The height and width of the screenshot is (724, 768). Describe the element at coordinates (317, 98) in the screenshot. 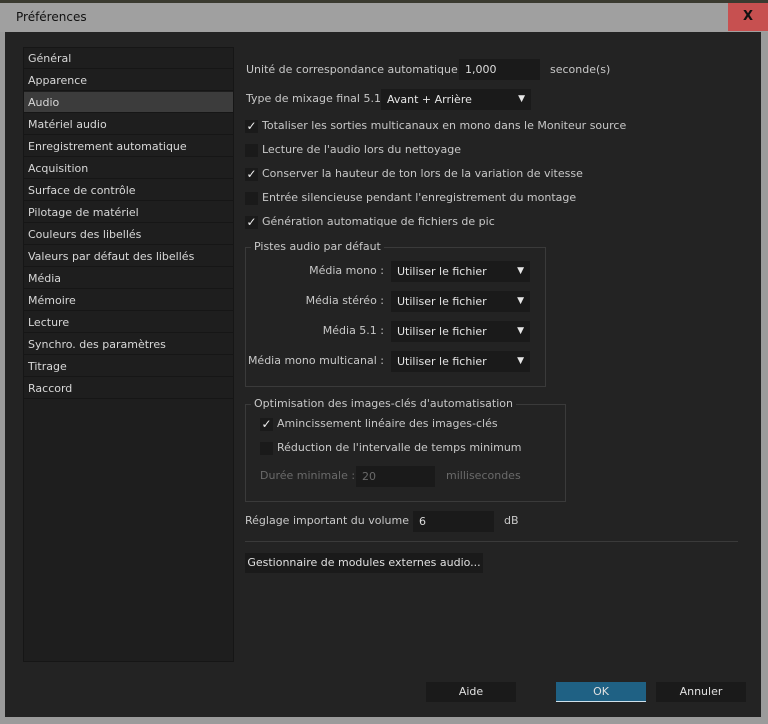

I see `mix-type-label: Type de mixage final 5.1 :` at that location.